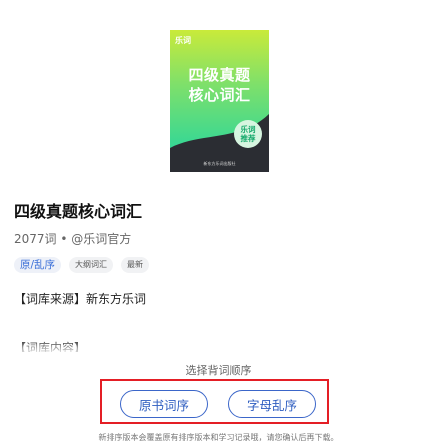 This screenshot has width=437, height=448. I want to click on recommend-badge: 乐词 推荐, so click(248, 134).